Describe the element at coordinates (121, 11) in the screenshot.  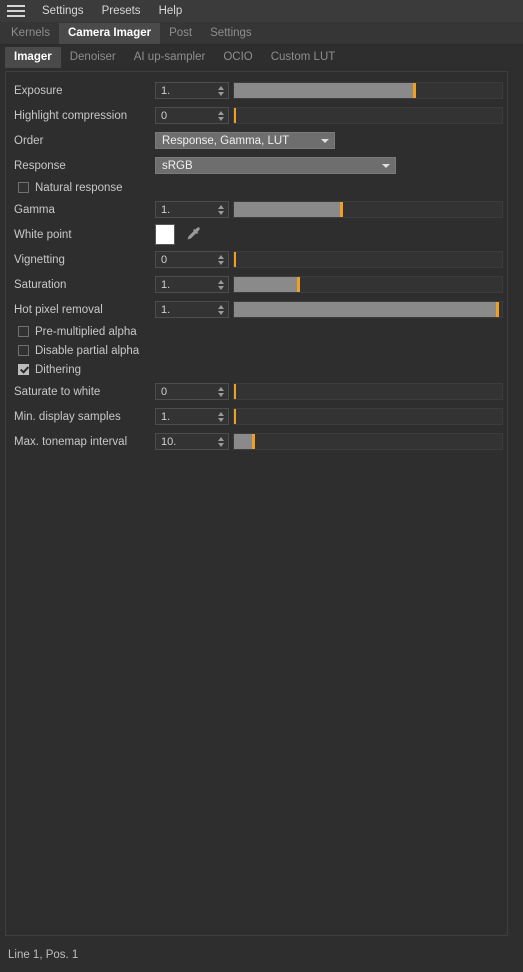
I see `menu-item-presets: Presets` at that location.